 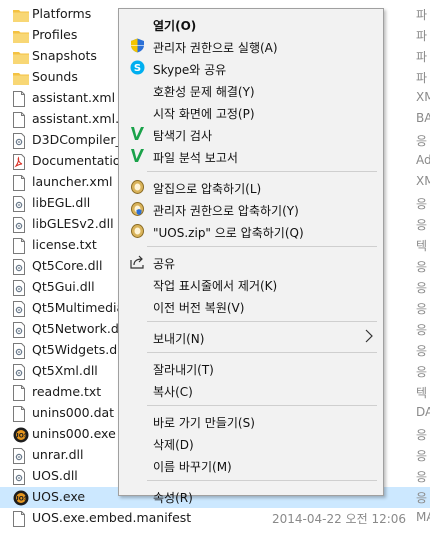 What do you see at coordinates (228, 233) in the screenshot?
I see `menu-item-label: "UOS.zip" 으로 압축하기(Q)` at bounding box center [228, 233].